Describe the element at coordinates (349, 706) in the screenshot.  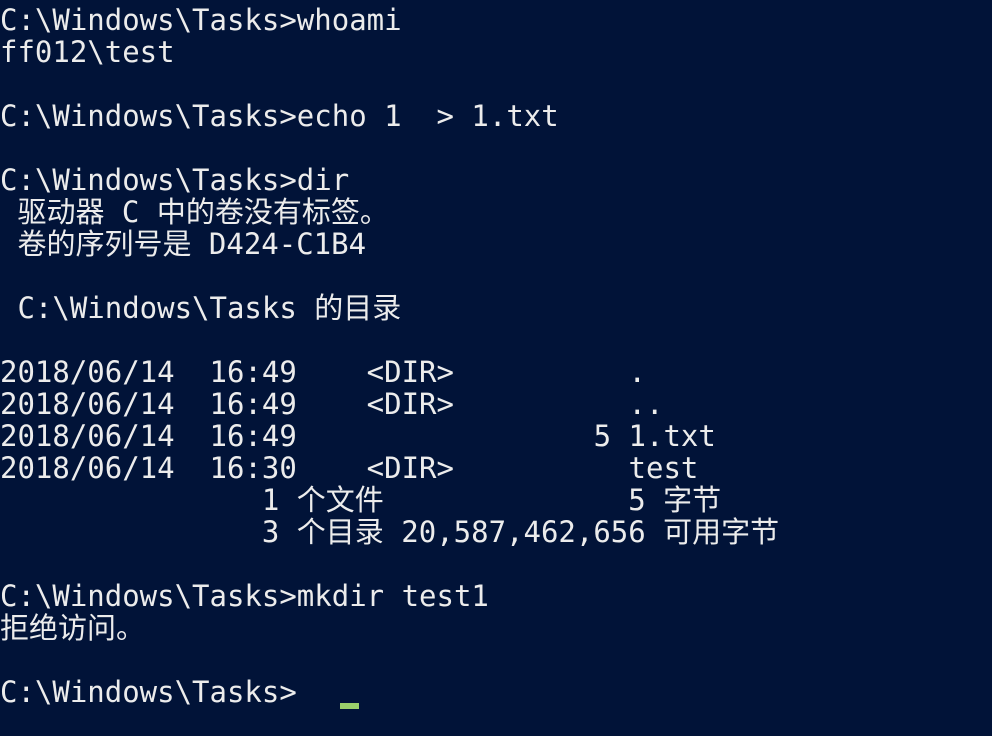
I see `text-cursor` at that location.